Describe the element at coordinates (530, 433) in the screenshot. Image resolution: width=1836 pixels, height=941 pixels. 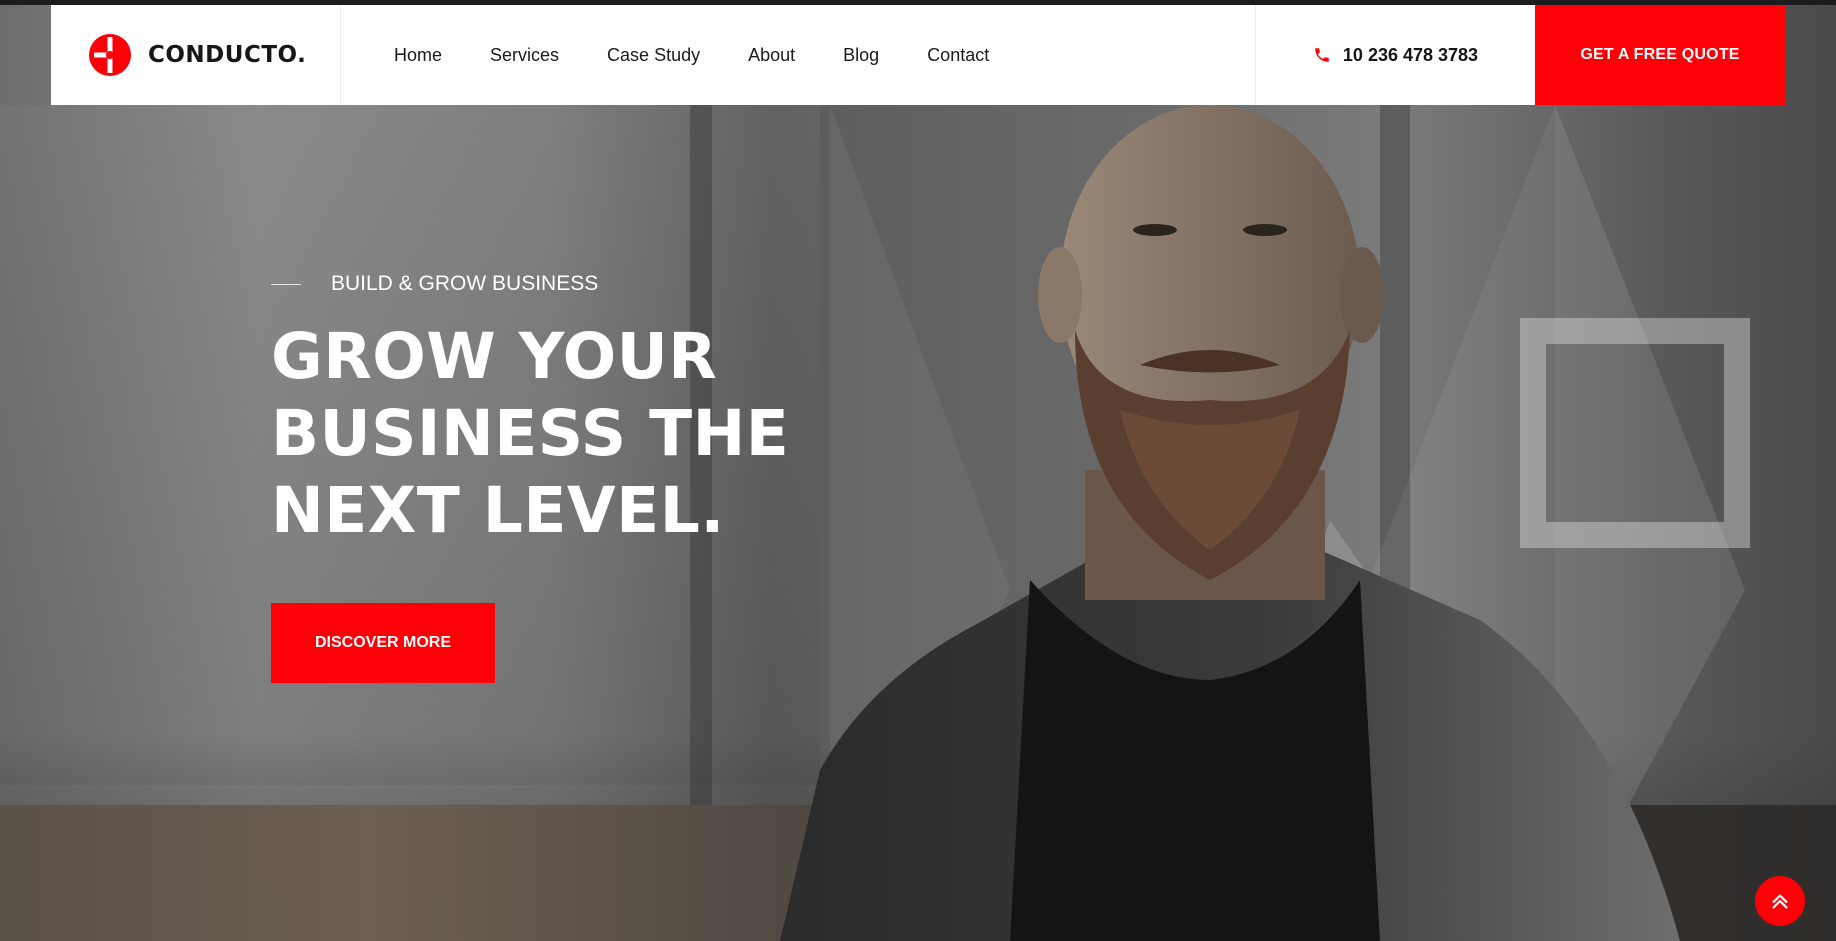
I see `hero-title: GROW YOUR BUSINESS THE NEXT LEVEL.` at that location.